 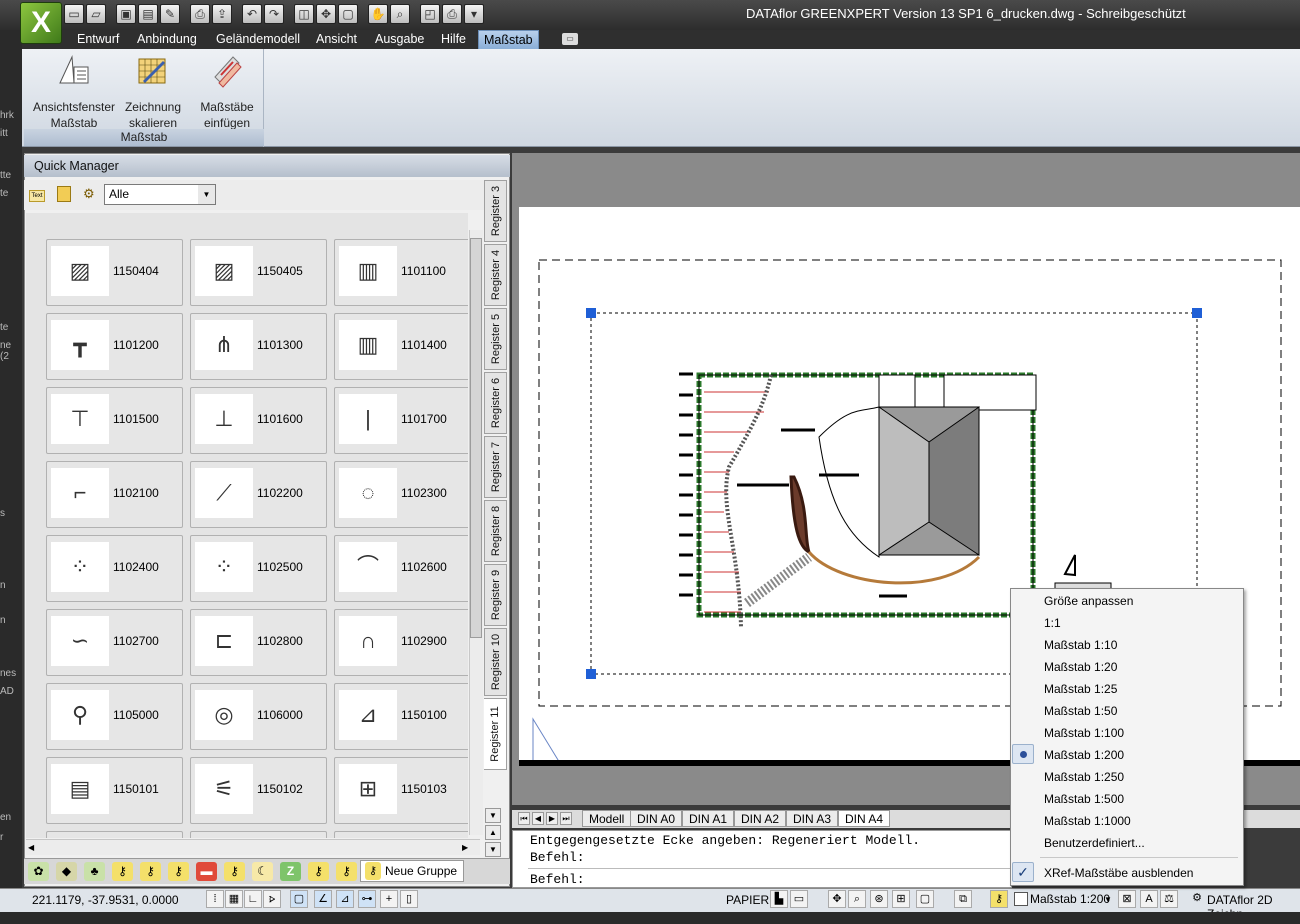 I want to click on paper-model-toggle: PAPIER, so click(x=747, y=900).